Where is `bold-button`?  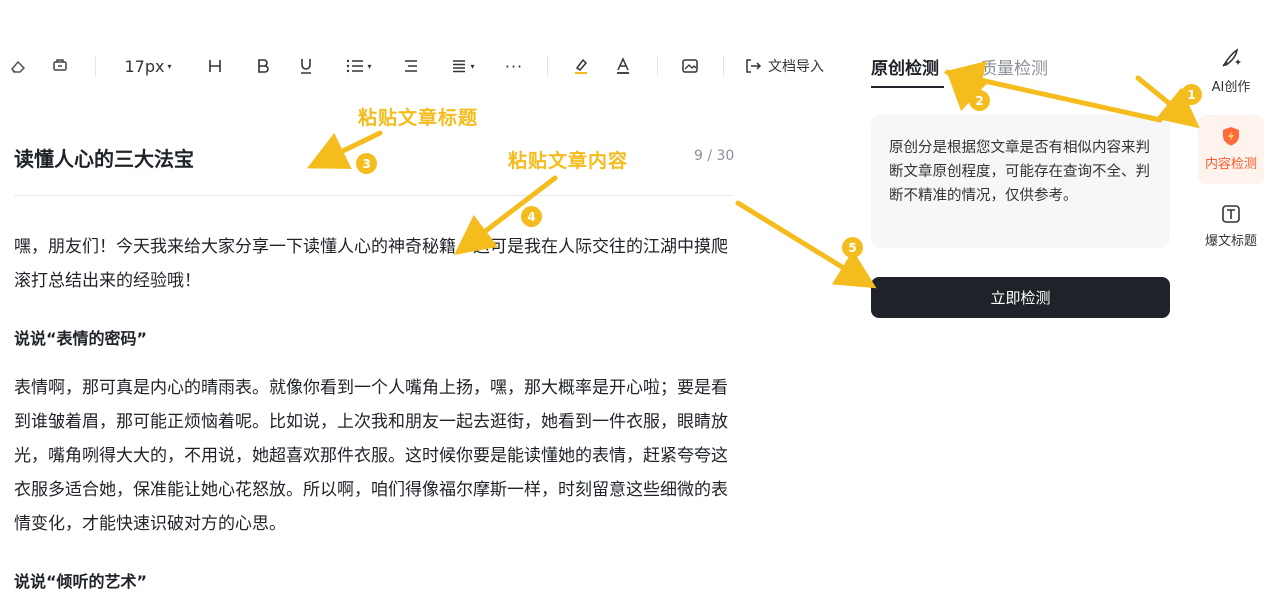 bold-button is located at coordinates (263, 66).